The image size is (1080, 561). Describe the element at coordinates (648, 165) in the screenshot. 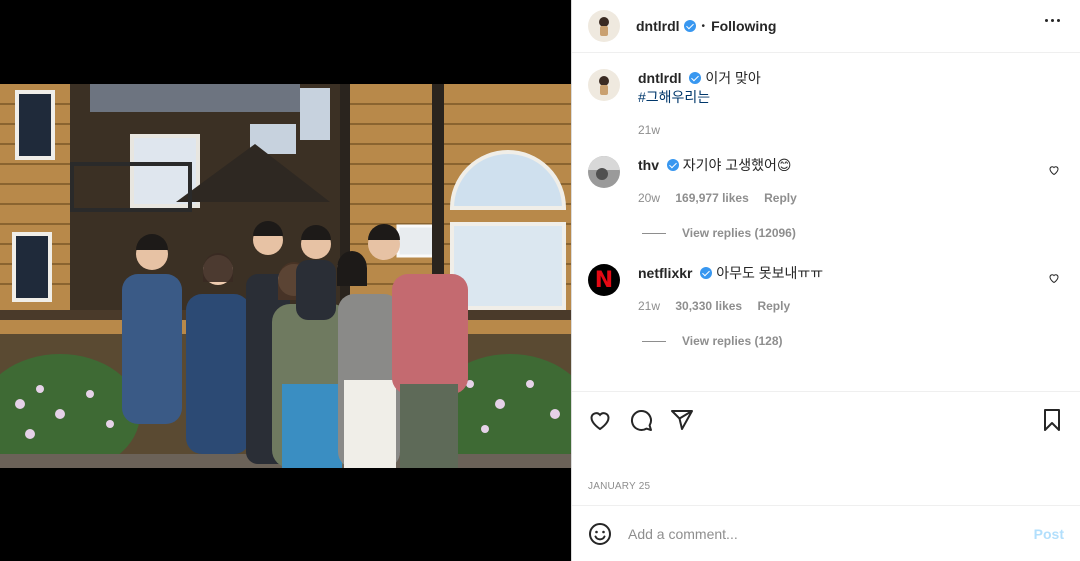

I see `comment-username: thv` at that location.